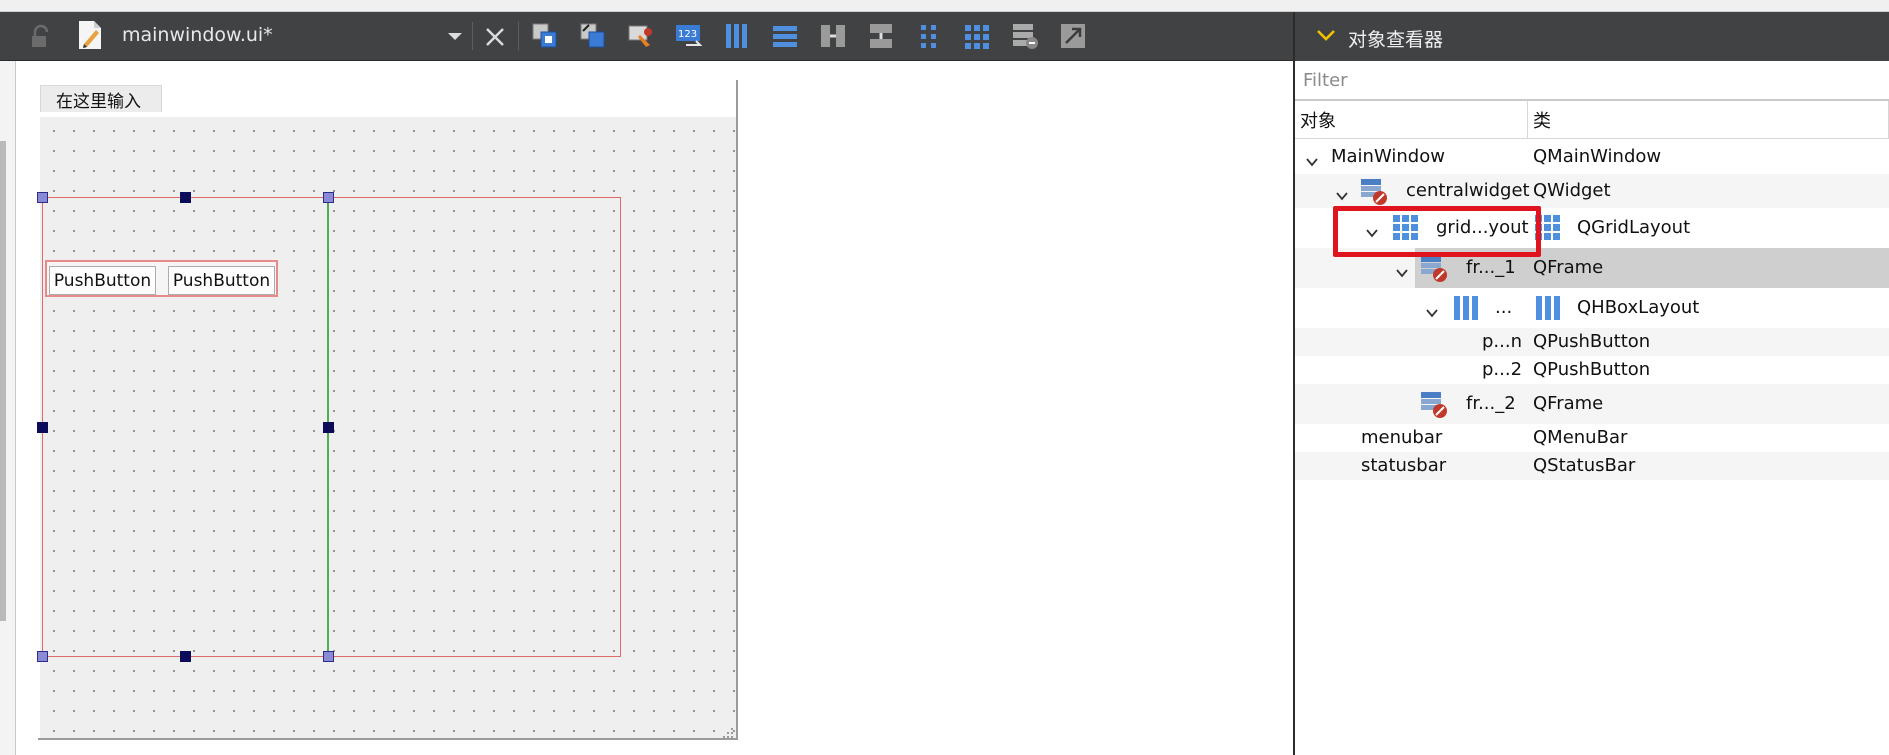  Describe the element at coordinates (1388, 156) in the screenshot. I see `object-name: MainWindow` at that location.